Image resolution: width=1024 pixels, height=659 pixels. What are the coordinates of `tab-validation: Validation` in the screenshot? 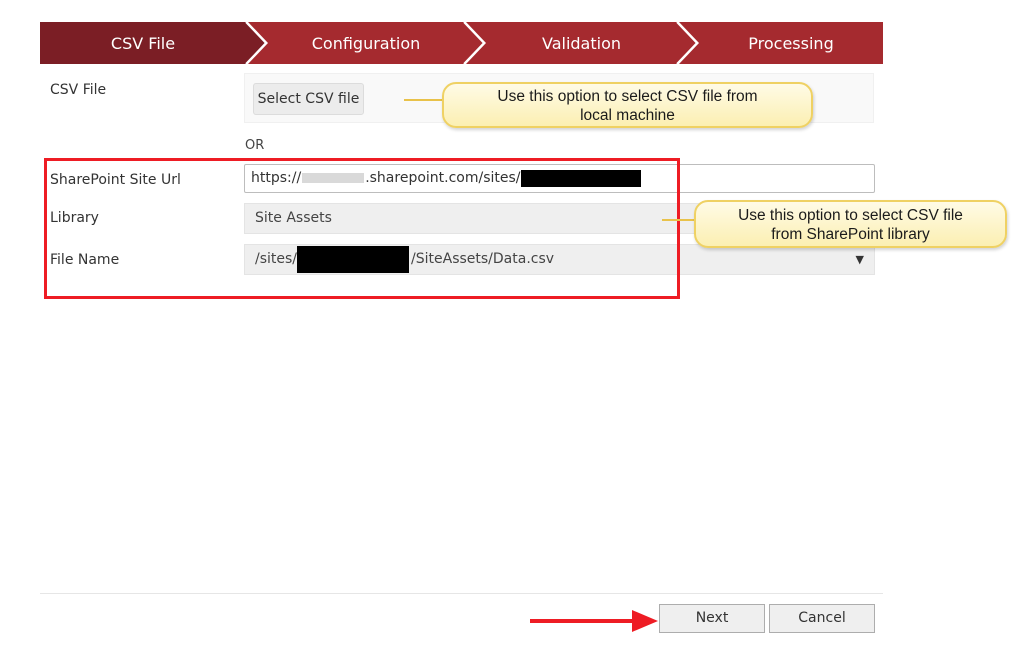 It's located at (581, 43).